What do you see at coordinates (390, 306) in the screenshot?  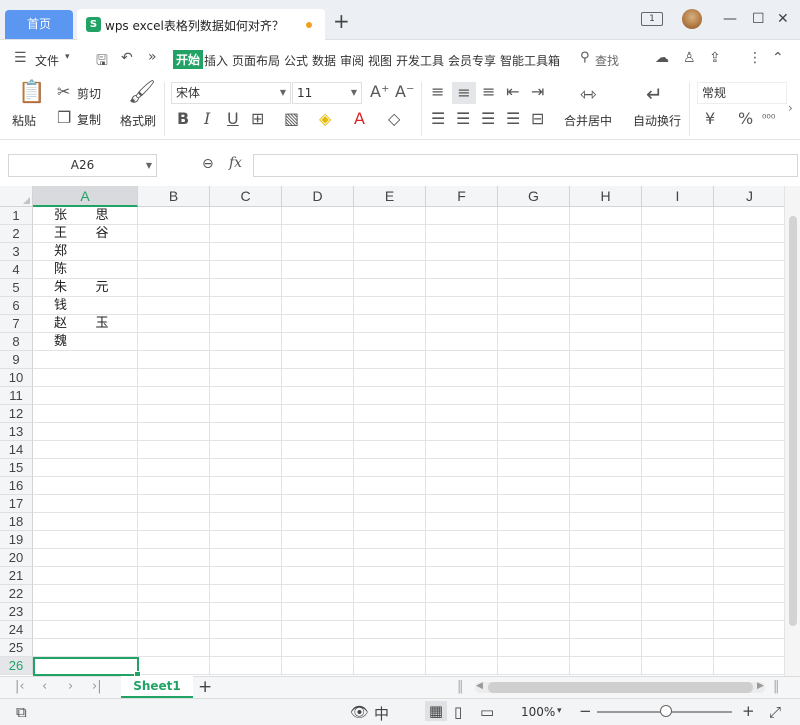 I see `cell-e6` at bounding box center [390, 306].